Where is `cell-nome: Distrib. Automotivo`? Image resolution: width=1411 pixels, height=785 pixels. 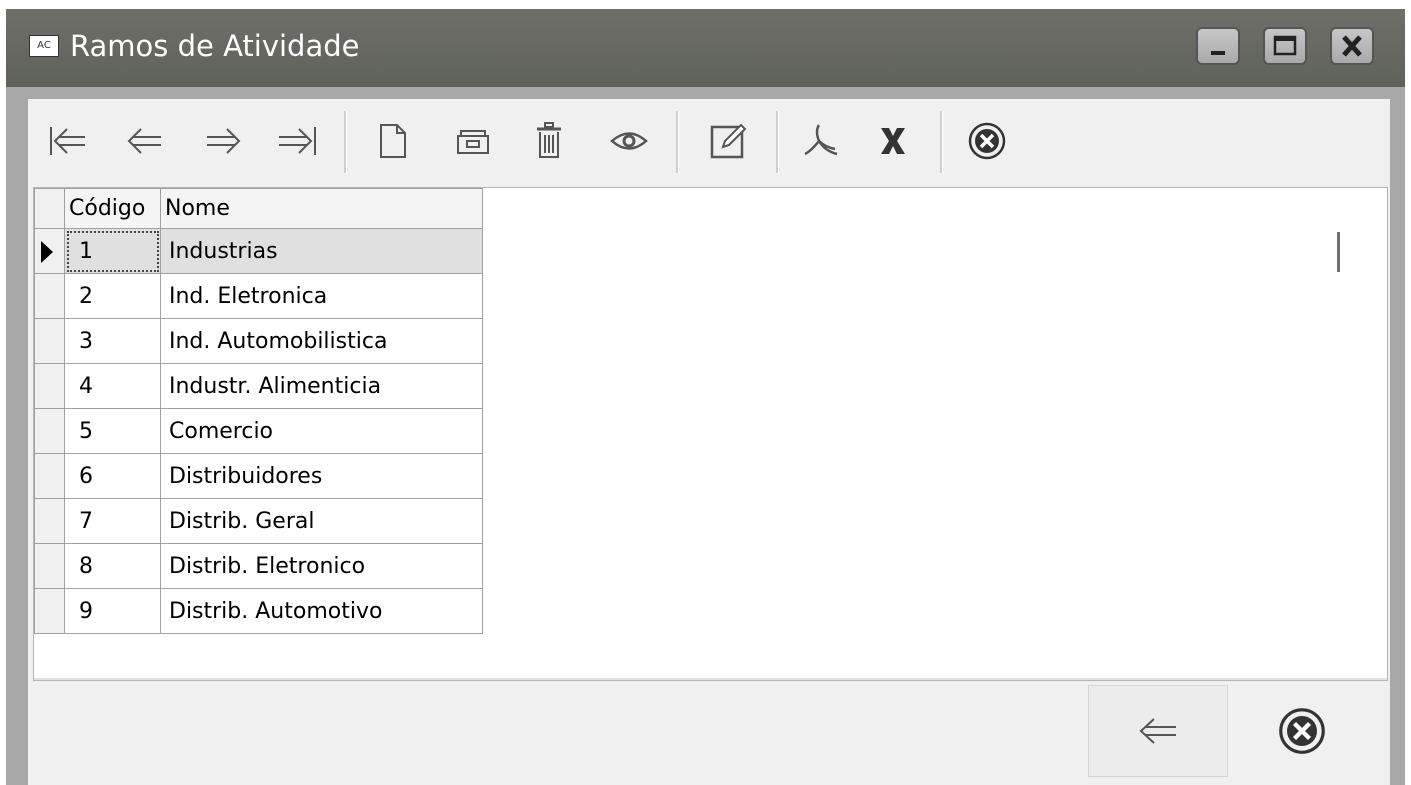
cell-nome: Distrib. Automotivo is located at coordinates (321, 611).